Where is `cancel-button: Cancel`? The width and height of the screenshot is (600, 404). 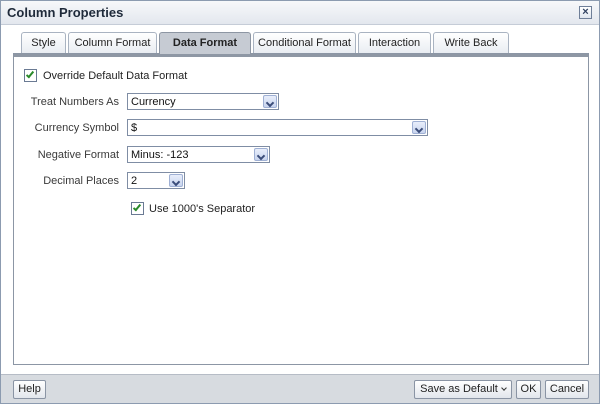
cancel-button: Cancel is located at coordinates (567, 389).